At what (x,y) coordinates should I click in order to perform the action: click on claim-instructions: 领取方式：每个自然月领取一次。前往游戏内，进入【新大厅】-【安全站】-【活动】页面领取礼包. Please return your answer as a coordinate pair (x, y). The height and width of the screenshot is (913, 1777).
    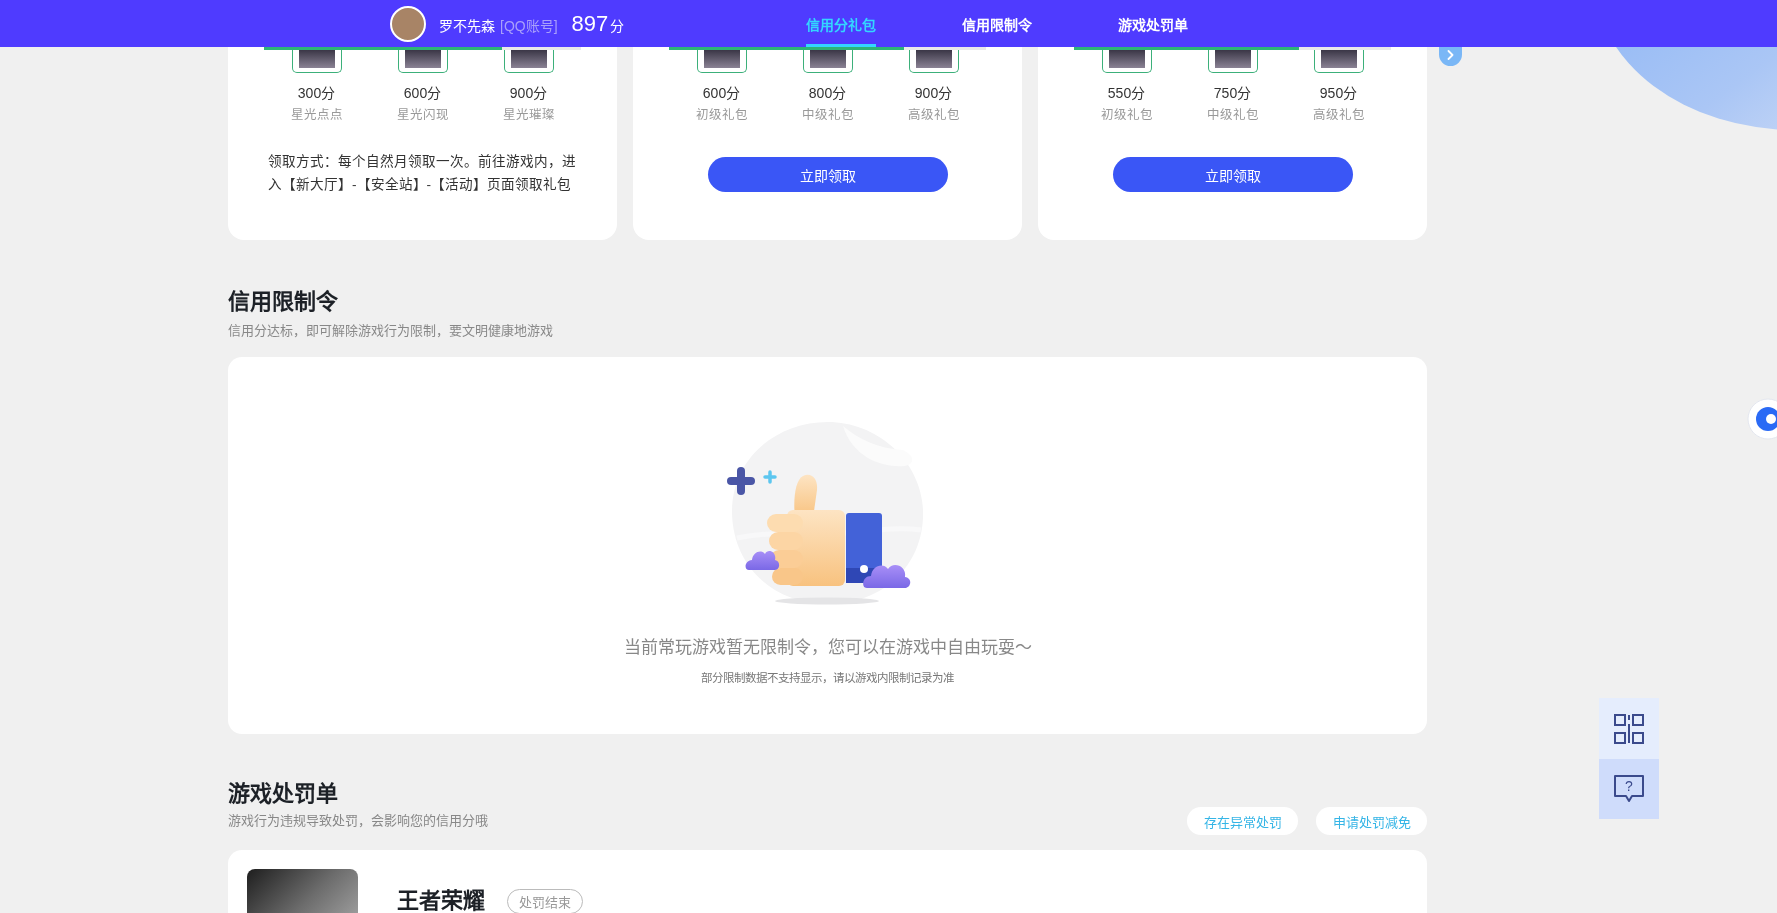
    Looking at the image, I should click on (422, 173).